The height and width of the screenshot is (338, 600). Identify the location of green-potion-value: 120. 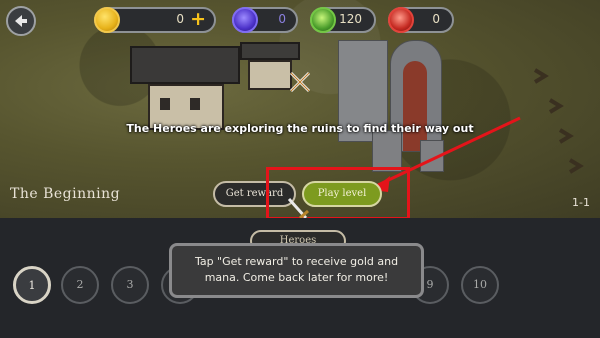
(350, 19).